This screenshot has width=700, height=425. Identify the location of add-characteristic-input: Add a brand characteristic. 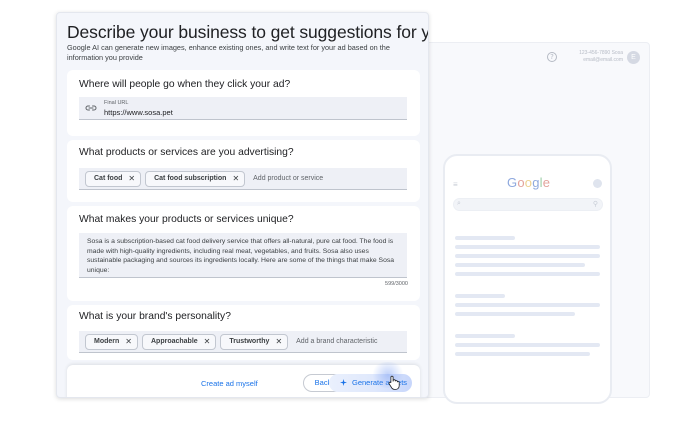
(336, 341).